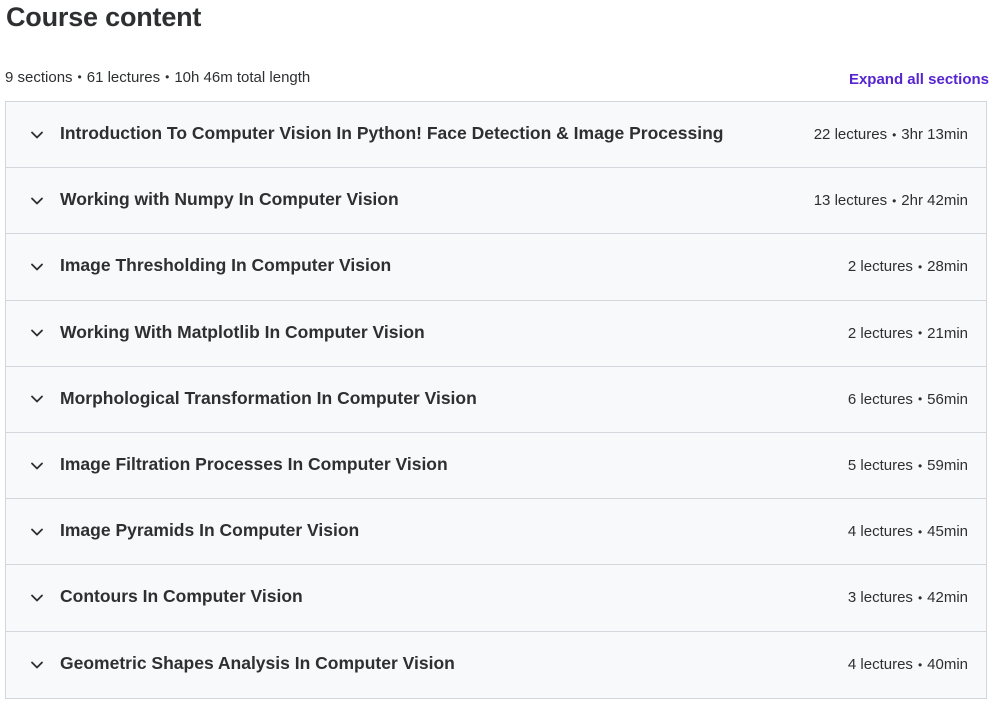 This screenshot has height=703, width=992. Describe the element at coordinates (934, 135) in the screenshot. I see `section-duration: 3hr 13min` at that location.